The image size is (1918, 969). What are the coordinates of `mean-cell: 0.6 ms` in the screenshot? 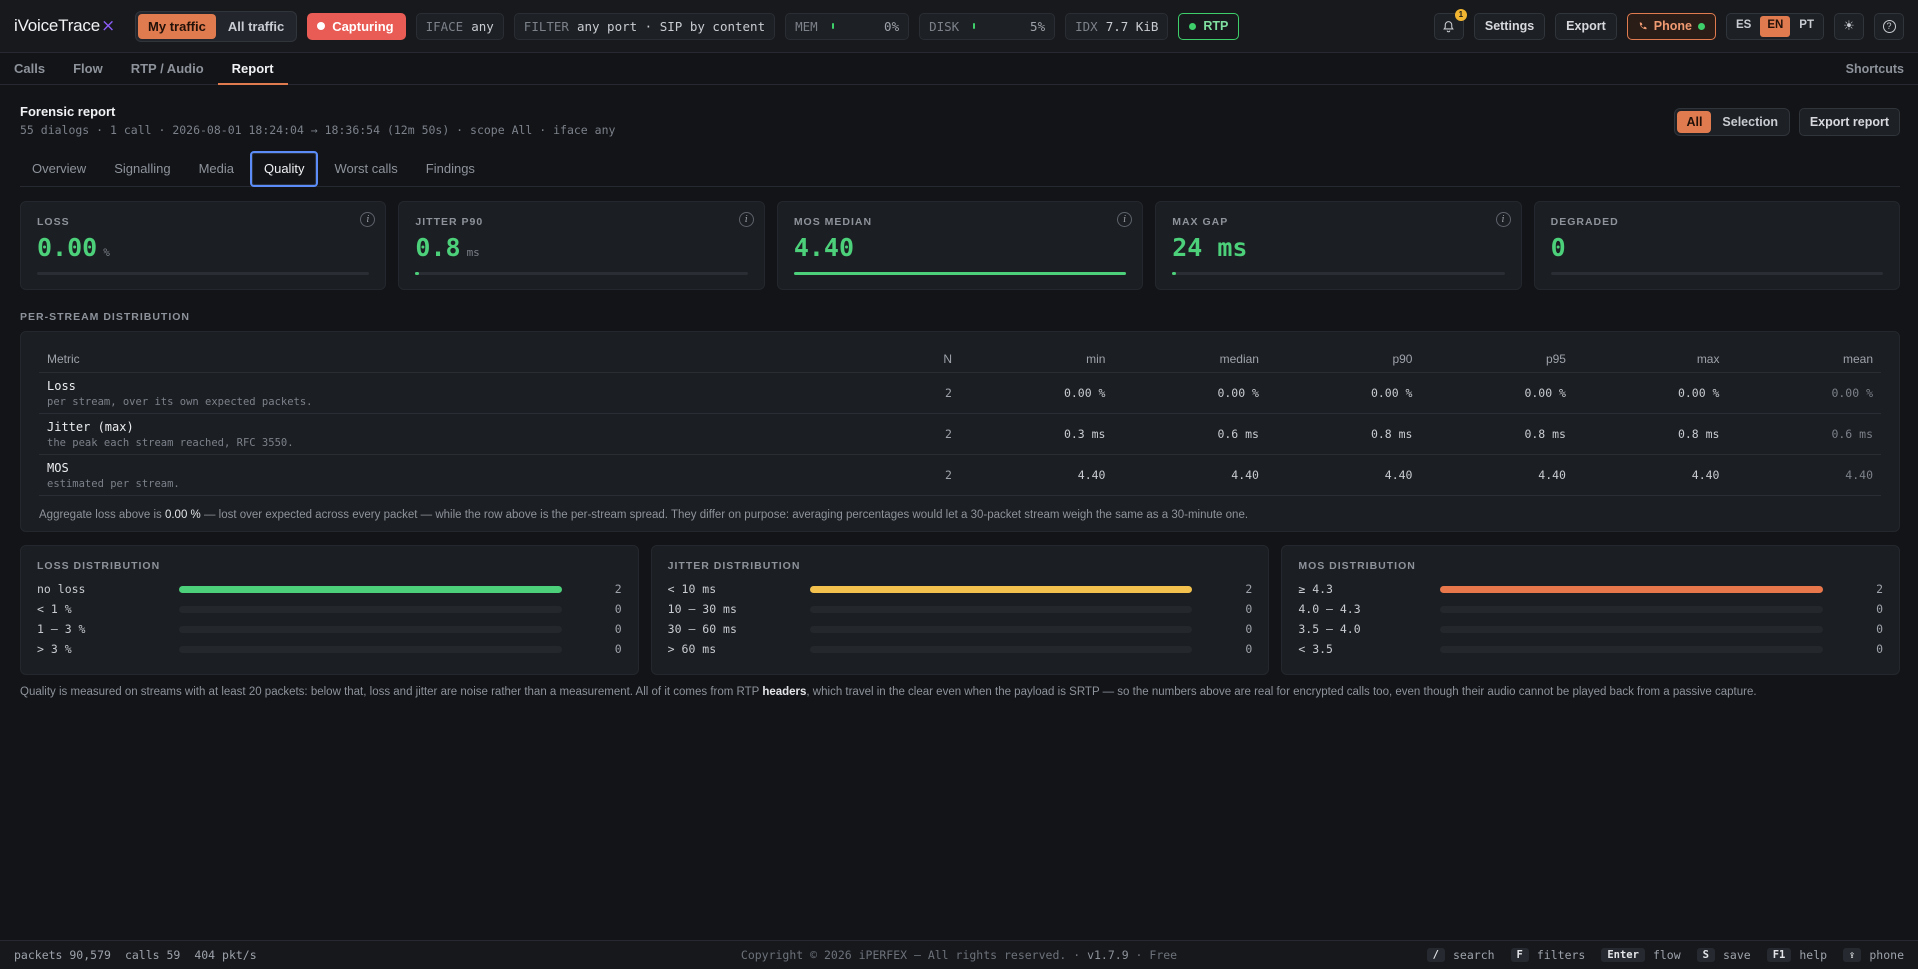 It's located at (1804, 434).